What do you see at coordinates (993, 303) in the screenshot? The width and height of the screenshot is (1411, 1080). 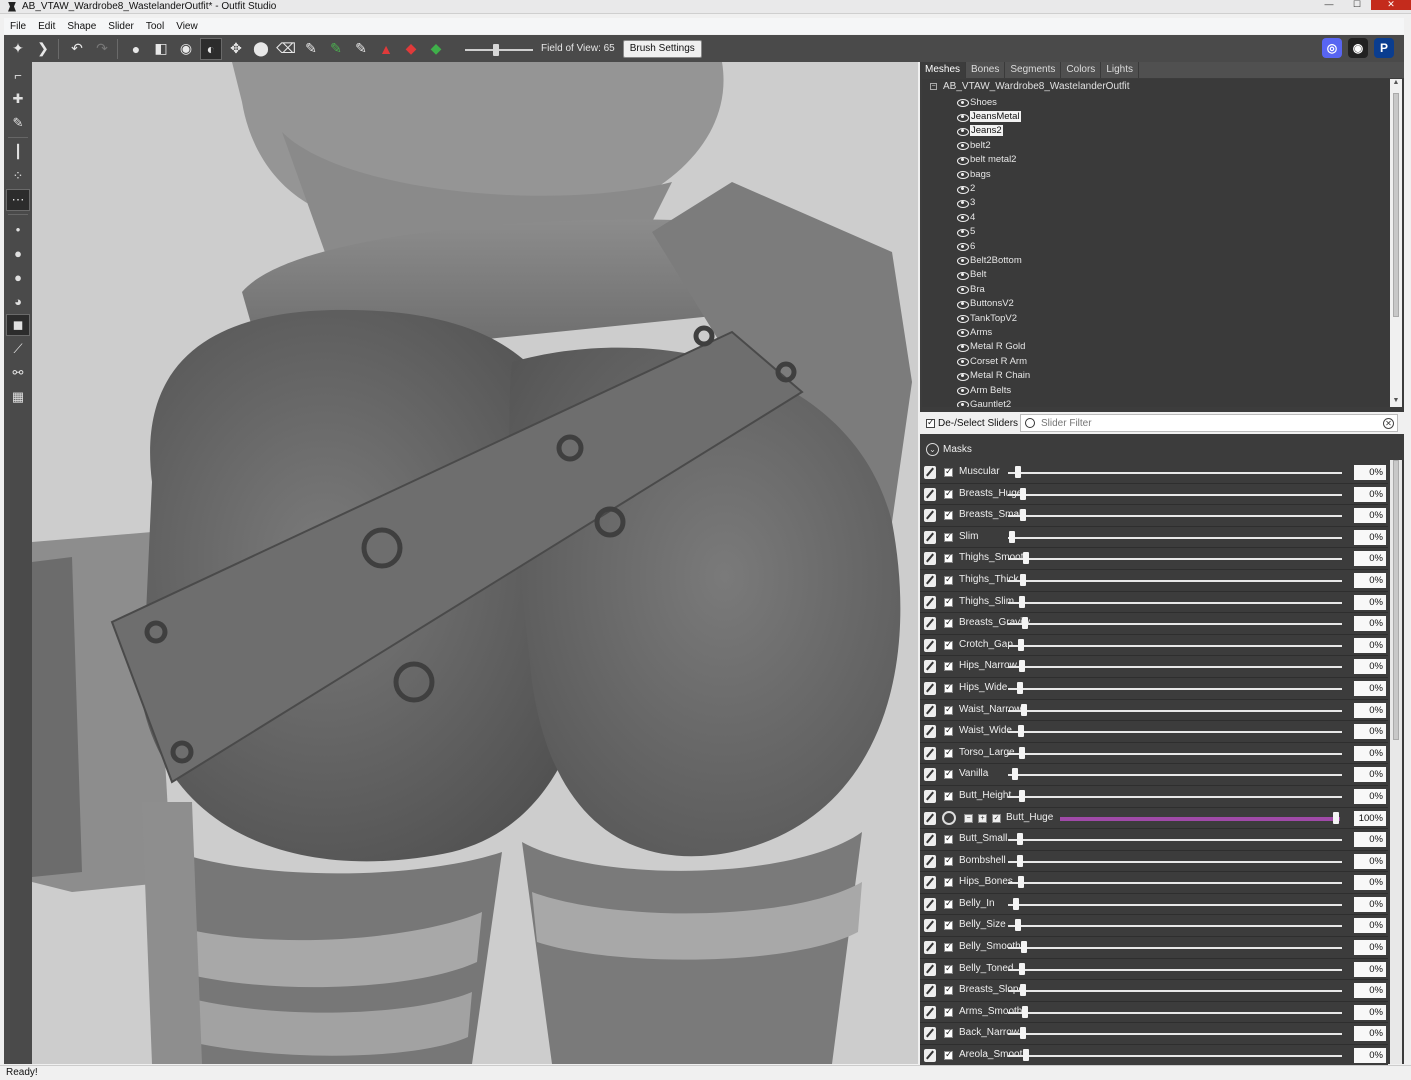 I see `mesh-item: ButtonsV2` at bounding box center [993, 303].